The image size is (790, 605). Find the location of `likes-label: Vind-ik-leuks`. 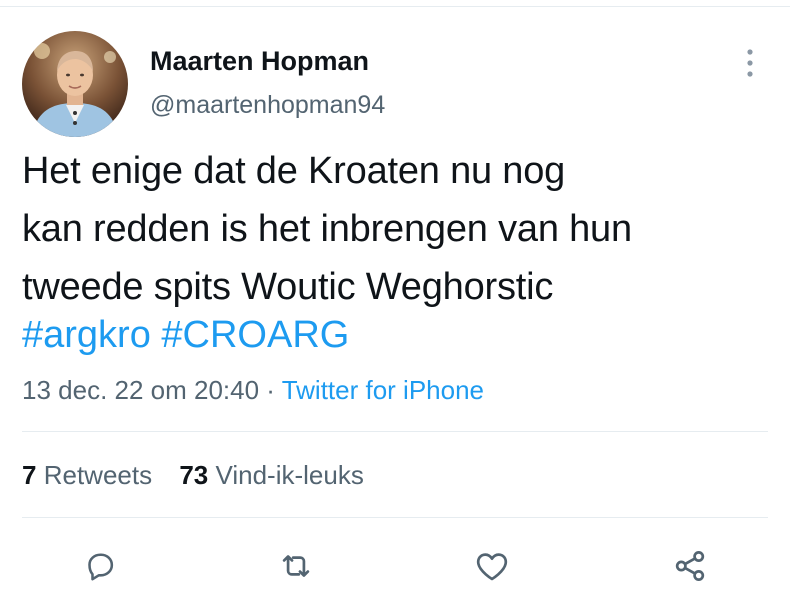

likes-label: Vind-ik-leuks is located at coordinates (289, 475).